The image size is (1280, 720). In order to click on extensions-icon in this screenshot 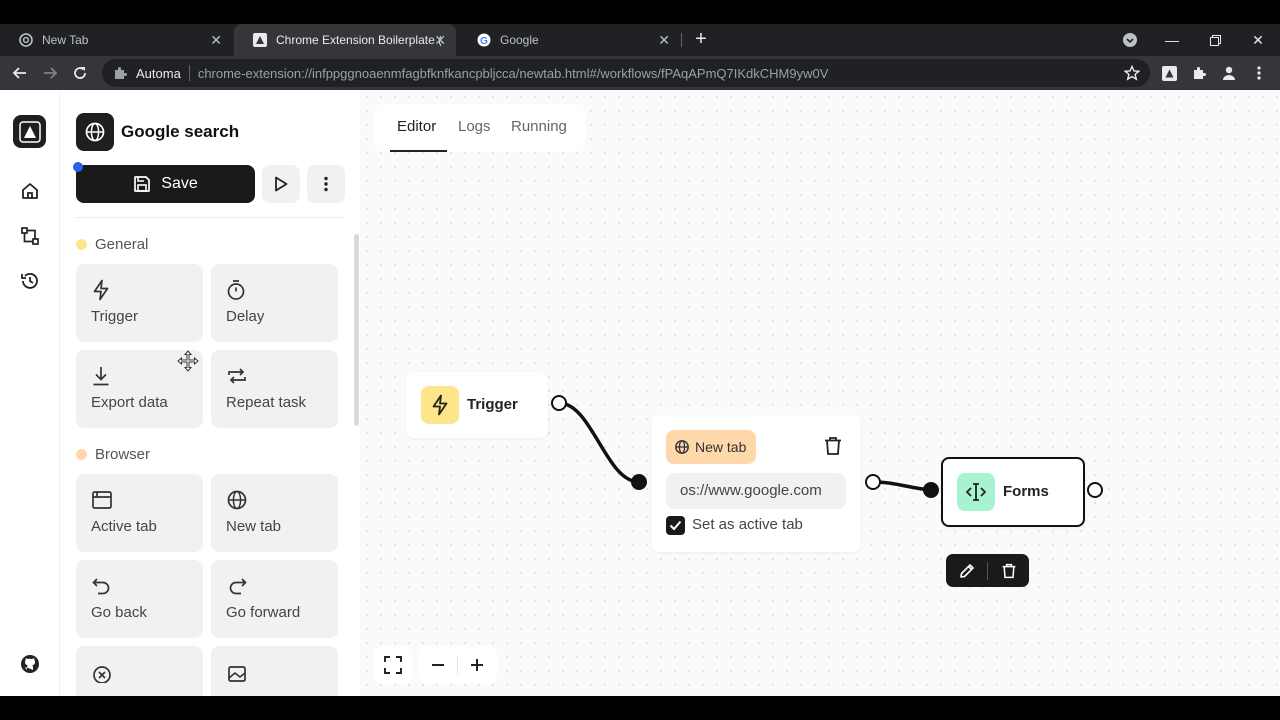, I will do `click(1199, 73)`.